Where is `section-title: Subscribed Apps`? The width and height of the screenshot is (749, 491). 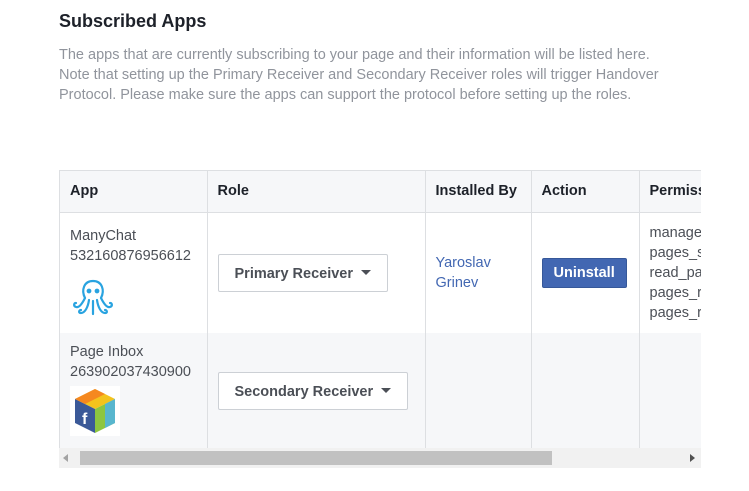
section-title: Subscribed Apps is located at coordinates (133, 21).